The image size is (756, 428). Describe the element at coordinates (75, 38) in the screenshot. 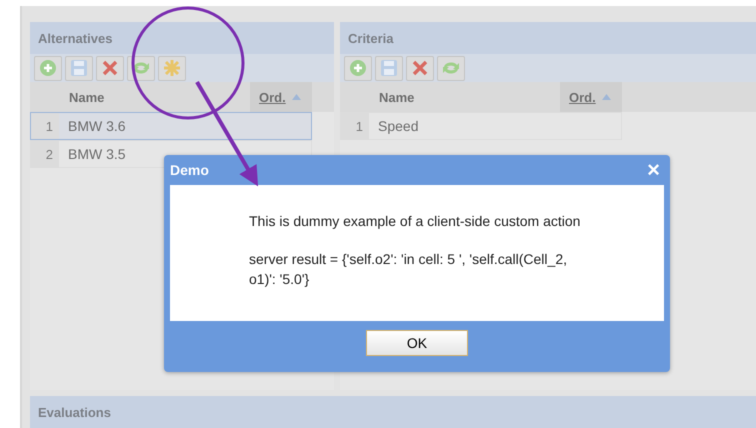

I see `panel-title: Alternatives` at that location.